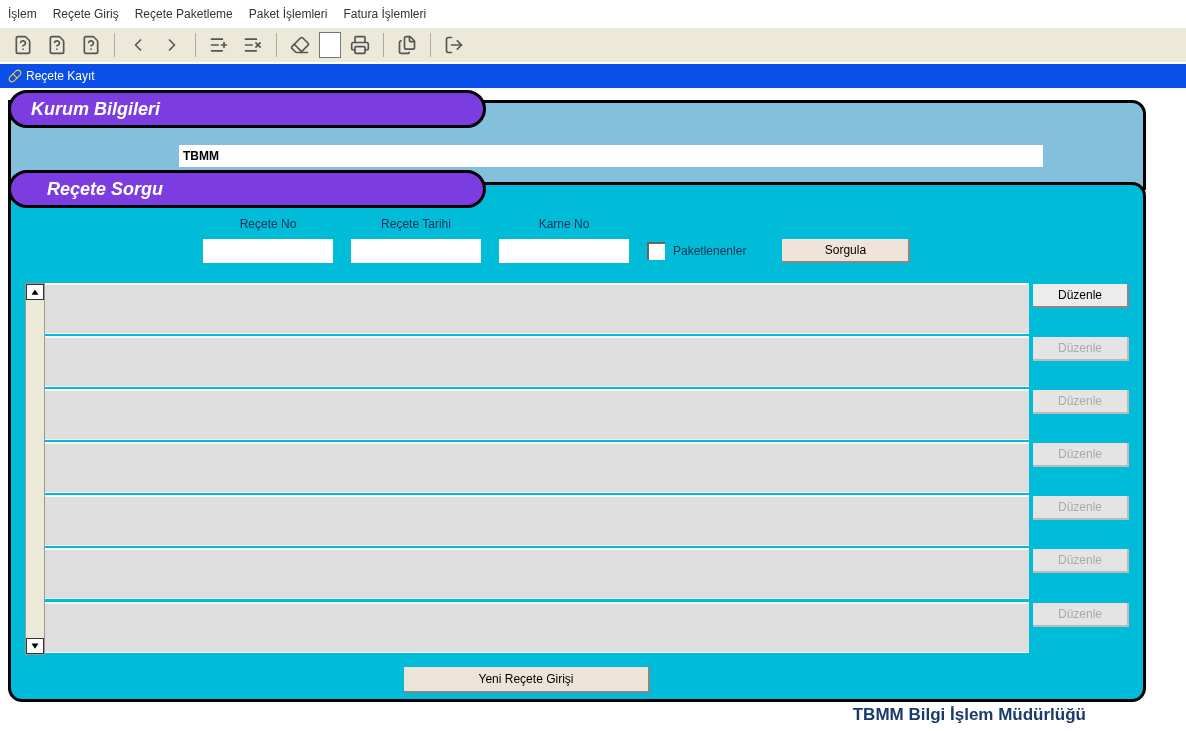 The height and width of the screenshot is (731, 1186). Describe the element at coordinates (35, 469) in the screenshot. I see `scrollbar` at that location.